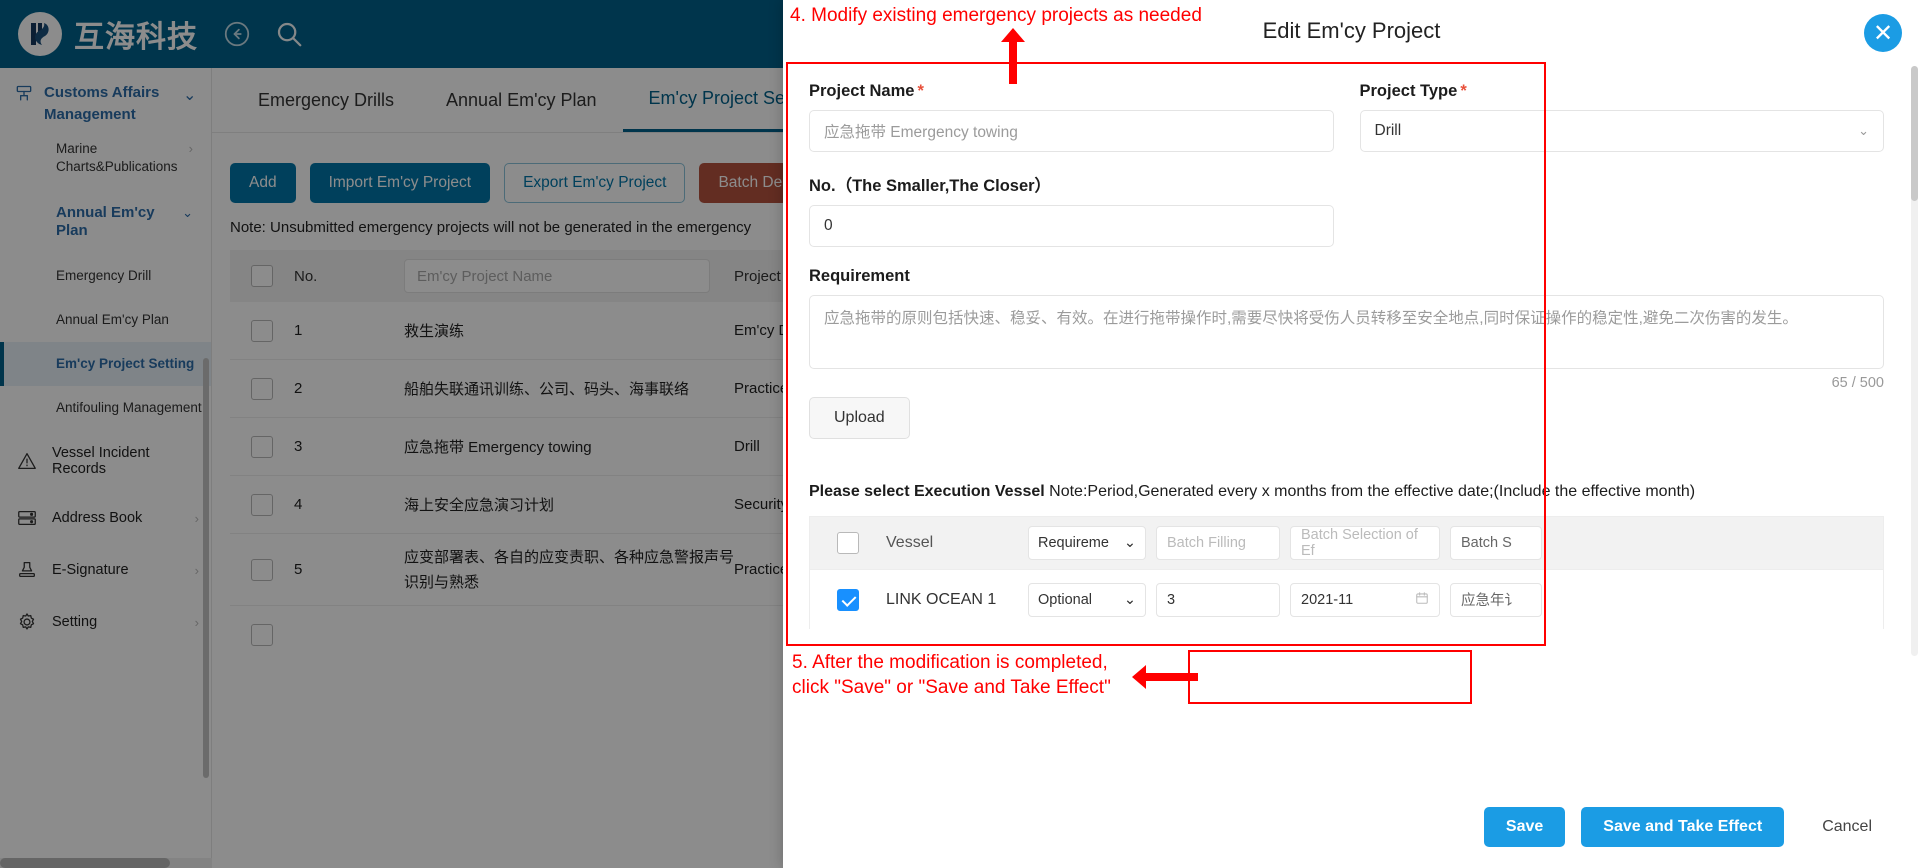 This screenshot has width=1920, height=868. Describe the element at coordinates (40, 34) in the screenshot. I see `logo-mark-icon` at that location.